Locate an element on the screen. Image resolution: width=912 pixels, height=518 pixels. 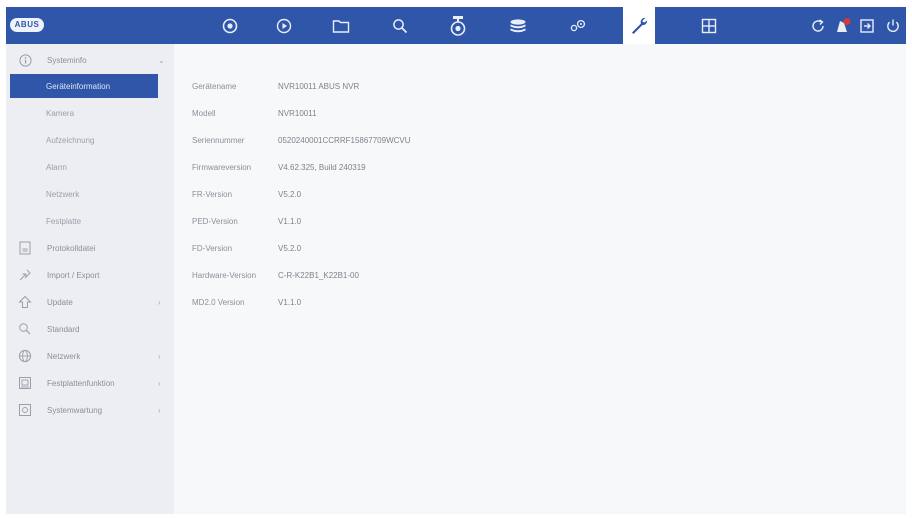
sidebar-subitem-alarm: Alarm is located at coordinates (90, 167).